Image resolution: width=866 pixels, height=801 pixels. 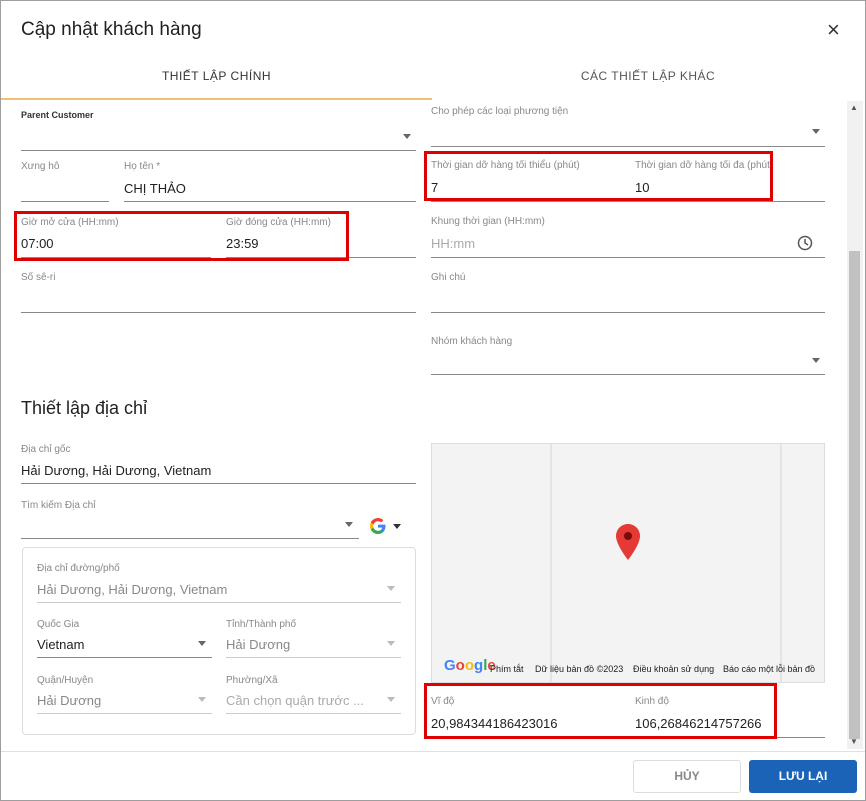 What do you see at coordinates (124, 657) in the screenshot?
I see `country-underline` at bounding box center [124, 657].